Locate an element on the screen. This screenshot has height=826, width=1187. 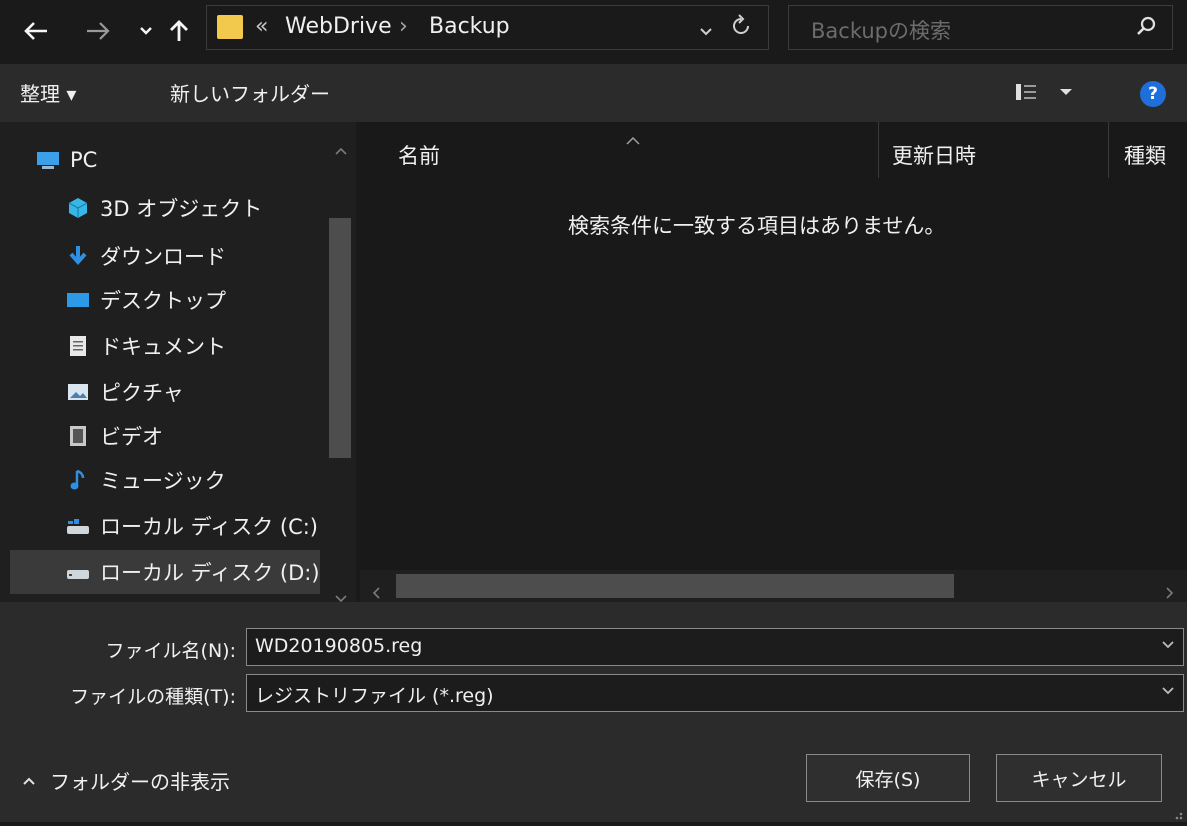
hide-folders-toggle: フォルダーの非表示 is located at coordinates (126, 780).